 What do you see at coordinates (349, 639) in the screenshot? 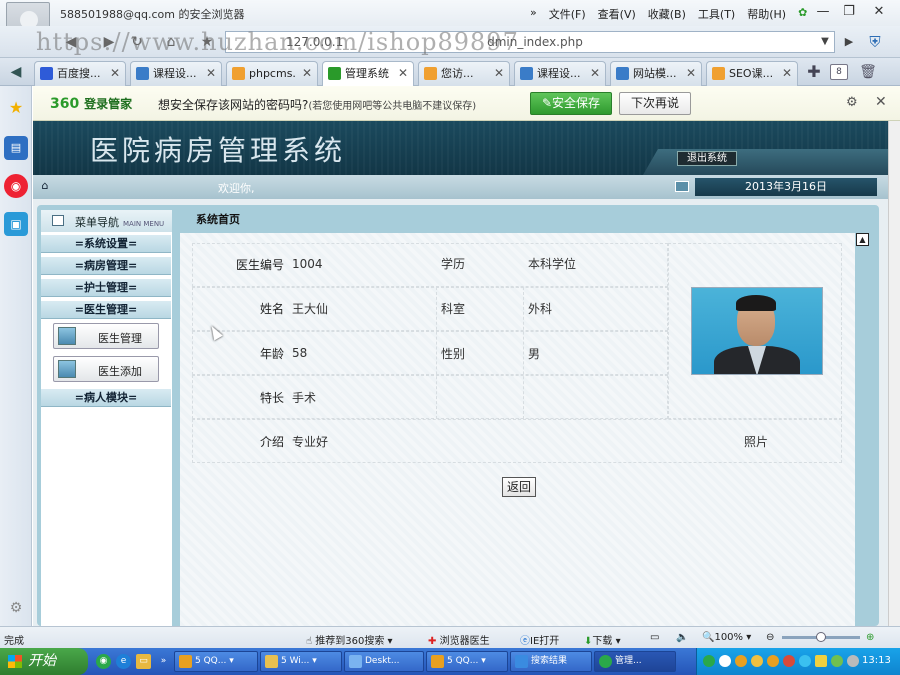
I see `recommend-360-button: ☝ 推荐到360搜索 ▾` at bounding box center [349, 639].